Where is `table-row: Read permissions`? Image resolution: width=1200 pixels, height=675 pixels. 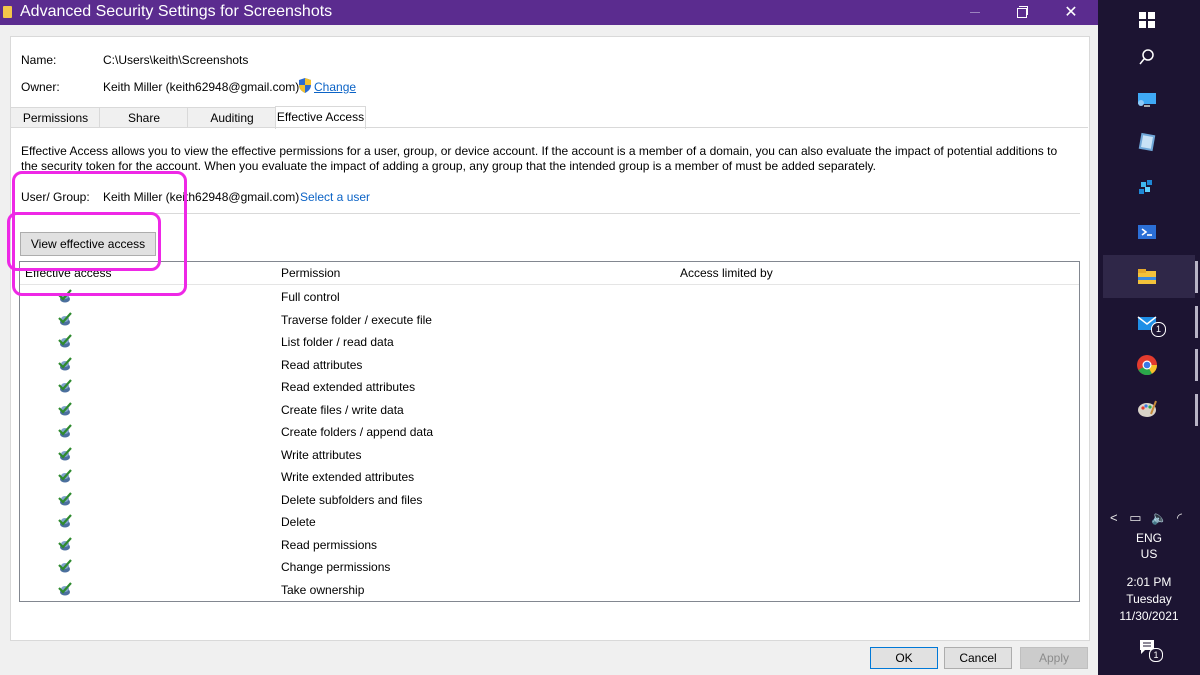 table-row: Read permissions is located at coordinates (549, 545).